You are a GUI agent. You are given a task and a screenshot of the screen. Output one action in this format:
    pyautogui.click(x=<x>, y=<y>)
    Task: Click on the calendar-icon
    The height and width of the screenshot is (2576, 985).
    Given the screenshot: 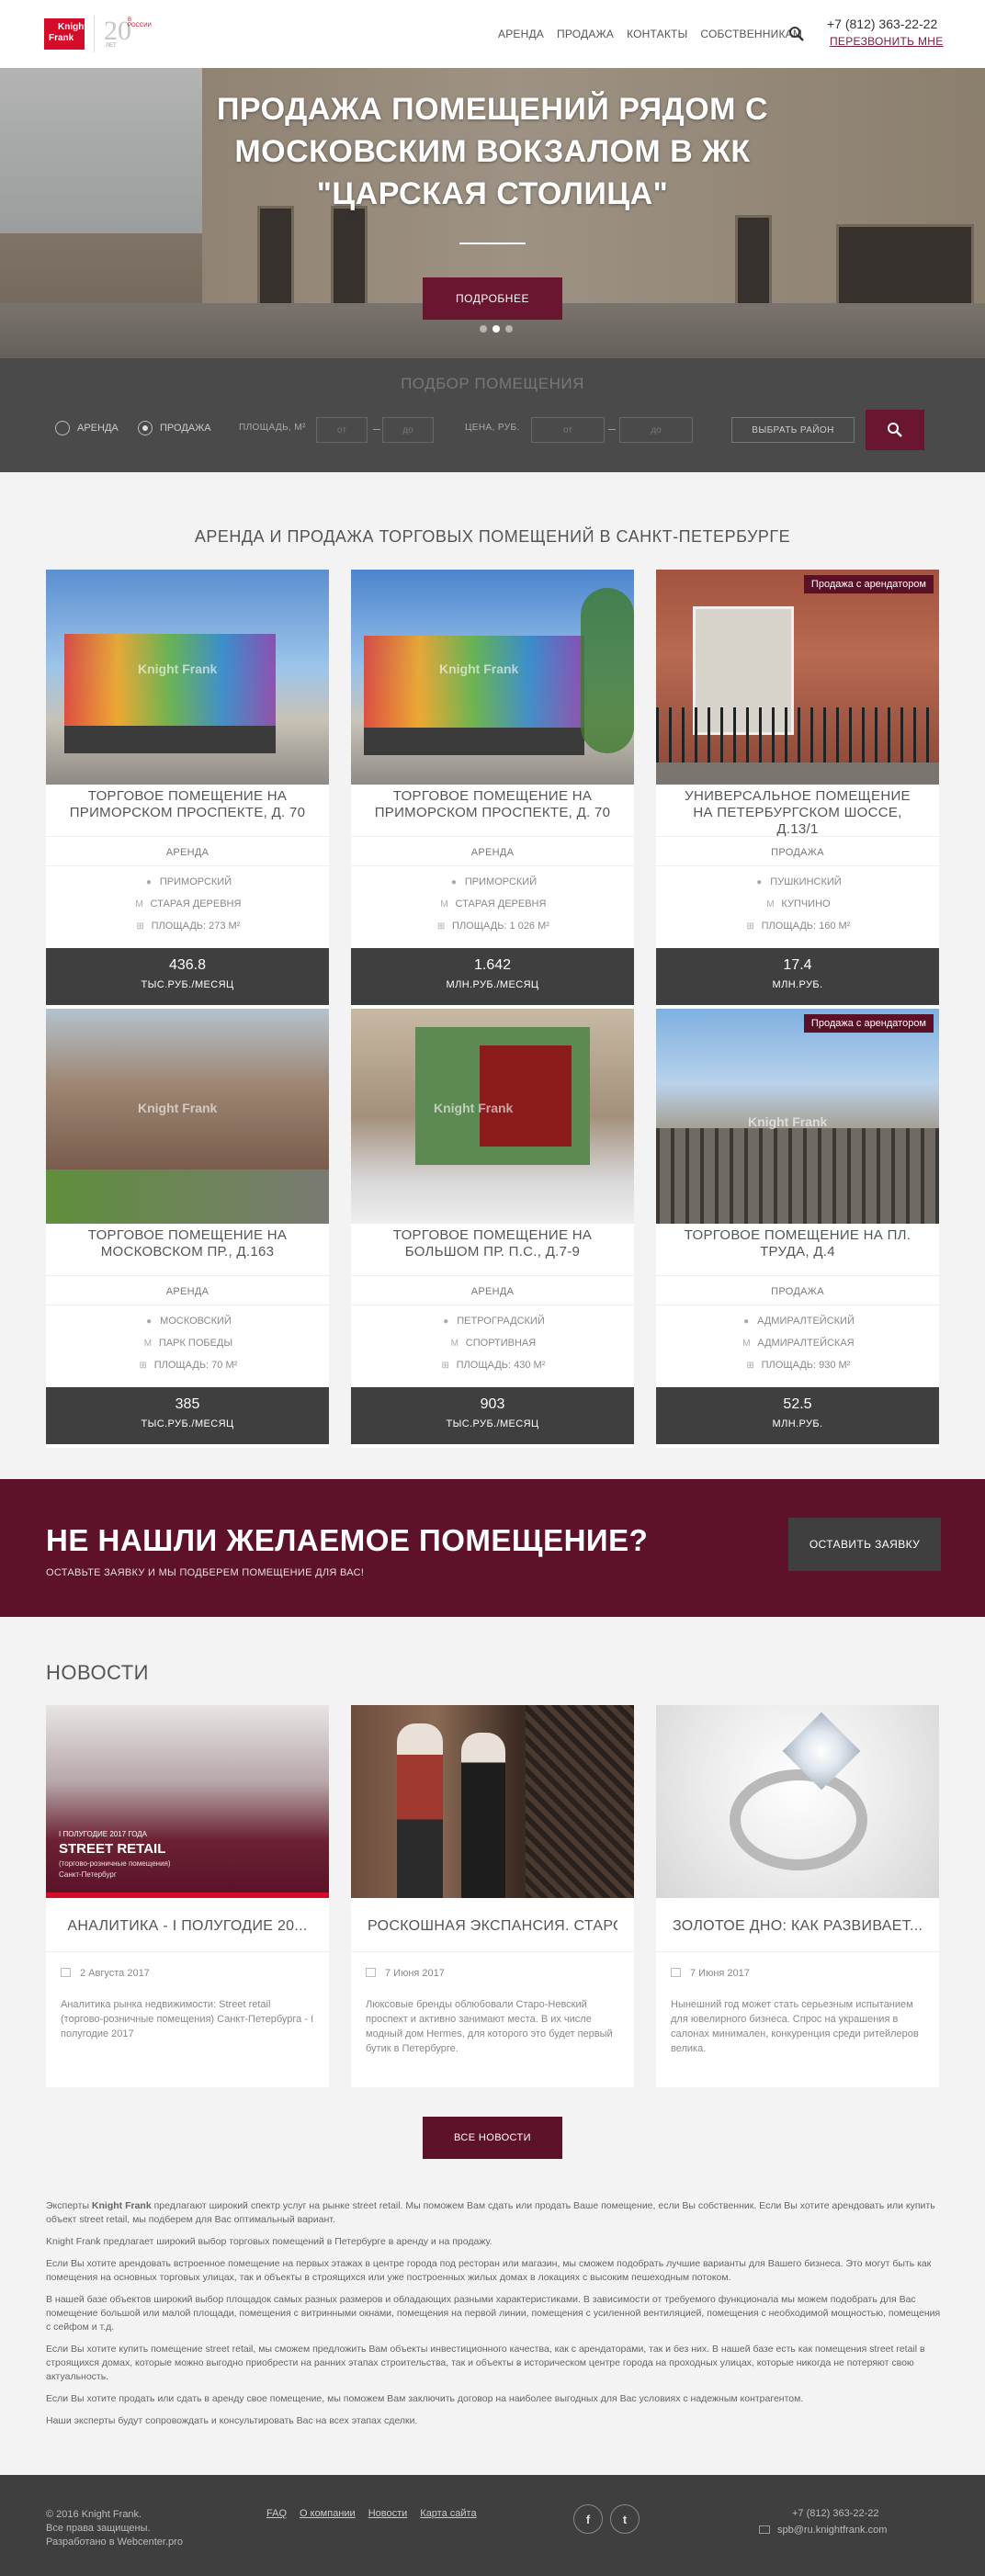 What is the action you would take?
    pyautogui.click(x=66, y=1972)
    